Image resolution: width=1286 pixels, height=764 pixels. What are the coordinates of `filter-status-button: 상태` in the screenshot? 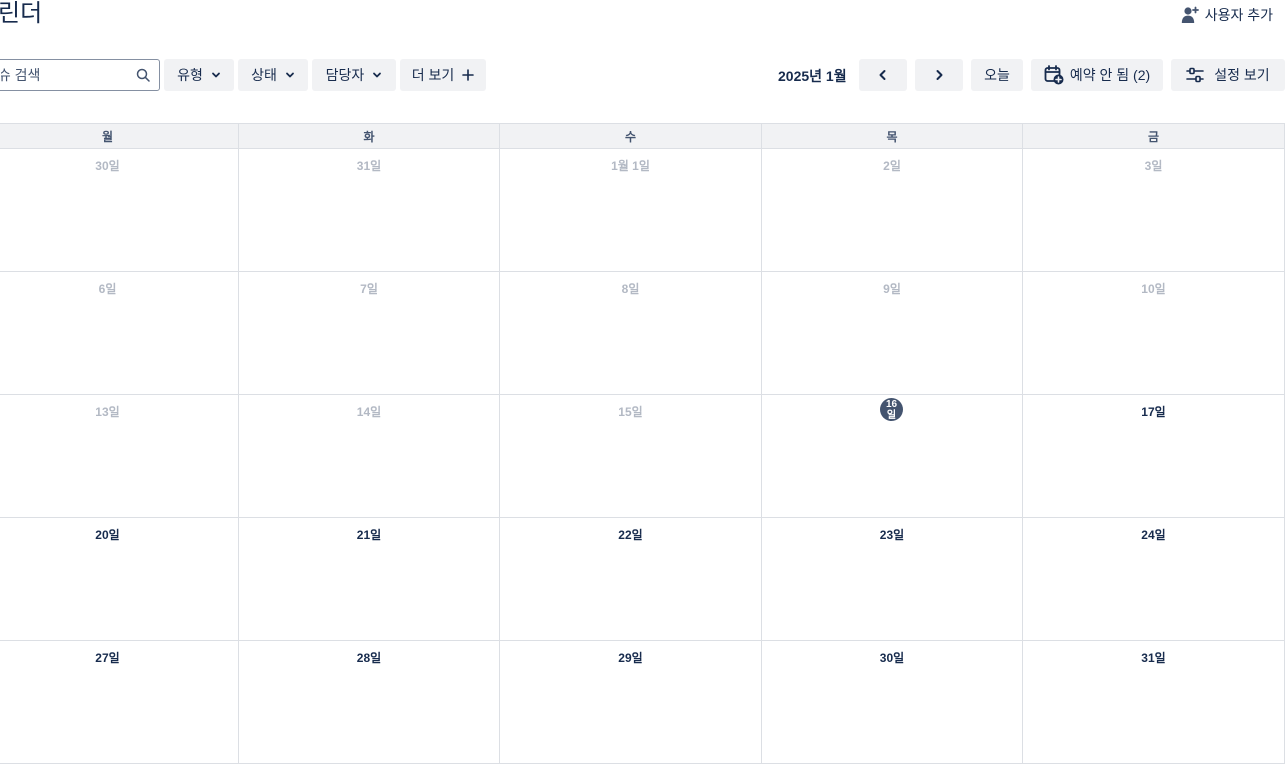 It's located at (273, 75).